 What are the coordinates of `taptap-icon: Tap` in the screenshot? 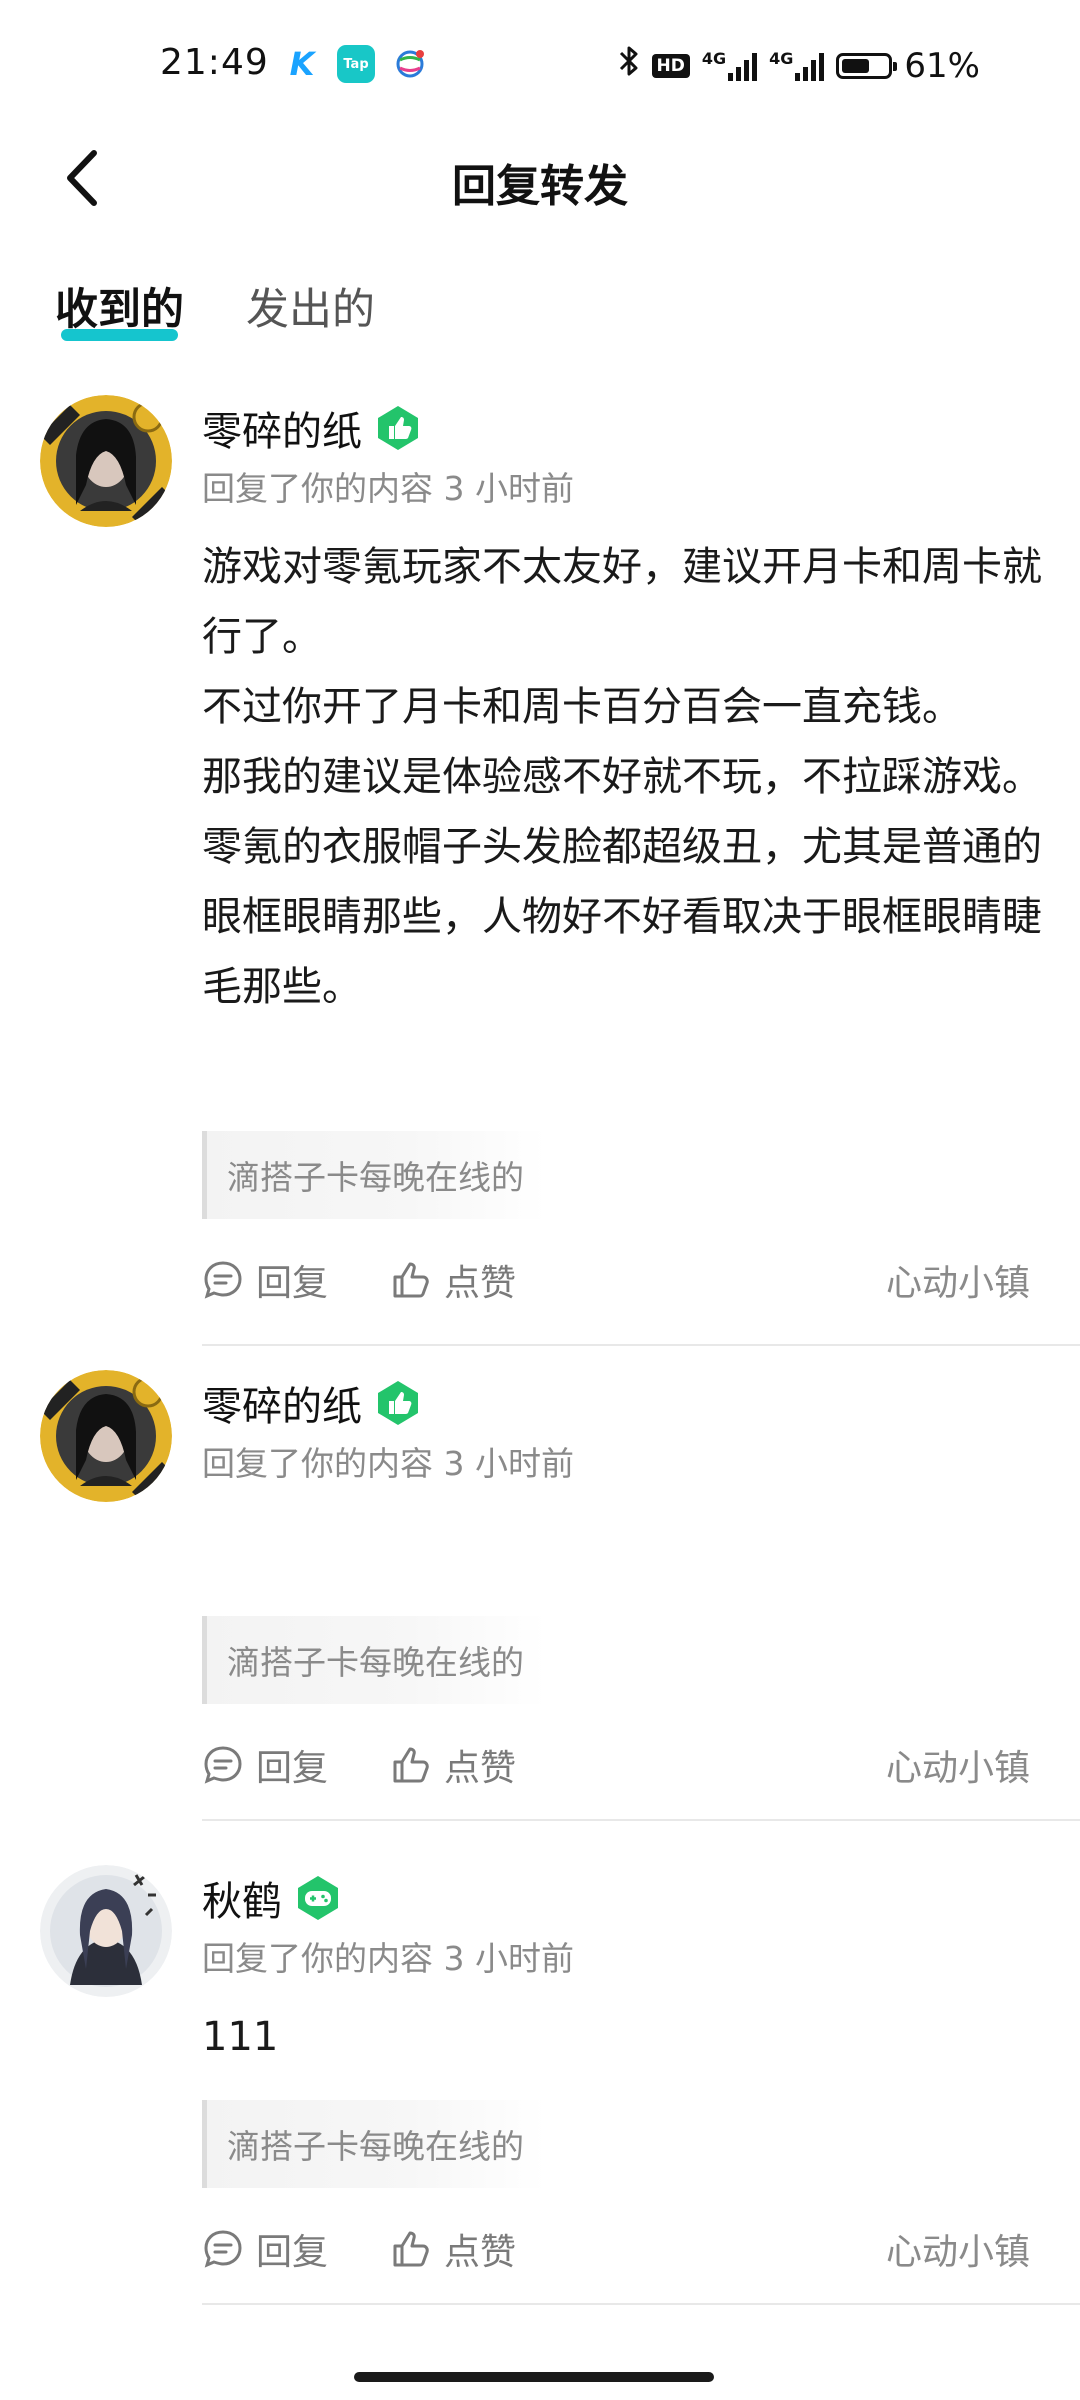 It's located at (356, 64).